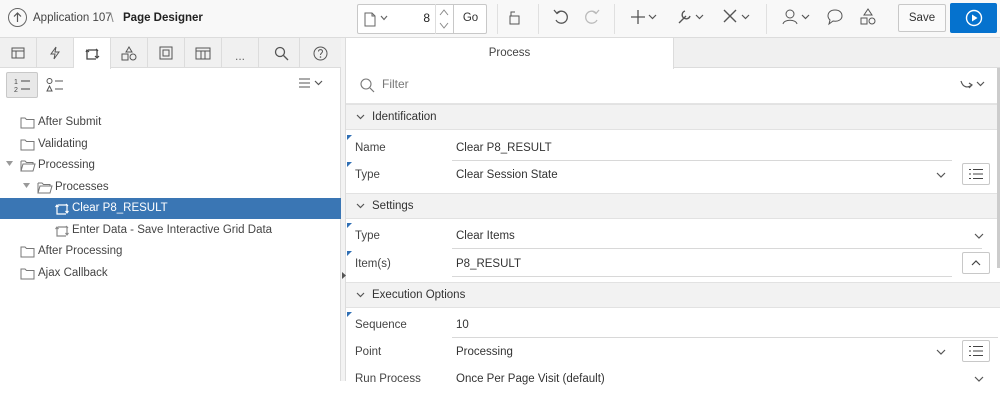 The height and width of the screenshot is (393, 1000). What do you see at coordinates (163, 18) in the screenshot?
I see `page-title: Page Designer` at bounding box center [163, 18].